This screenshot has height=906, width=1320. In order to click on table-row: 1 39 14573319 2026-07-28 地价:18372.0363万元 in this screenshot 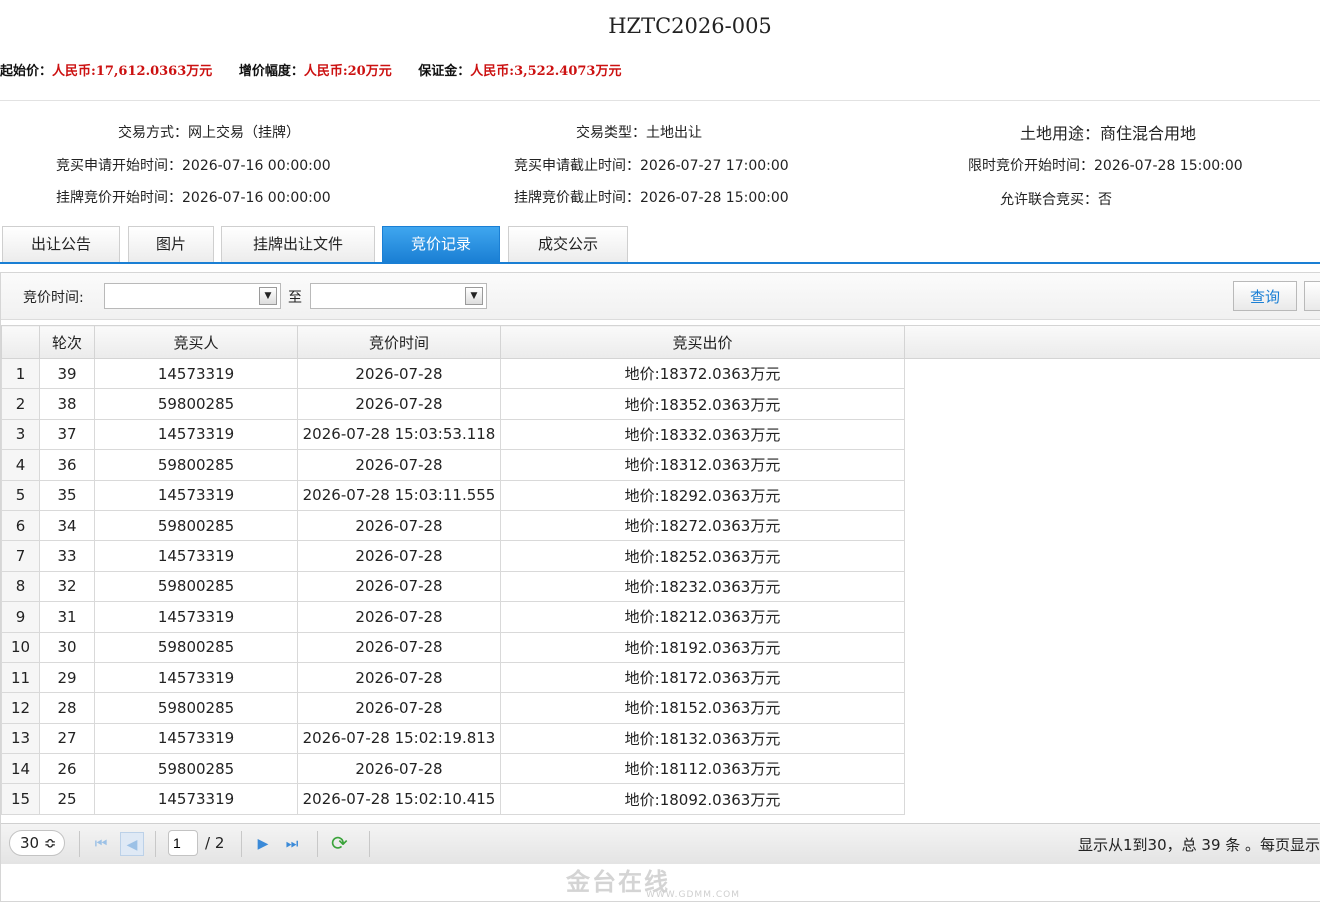, I will do `click(453, 373)`.